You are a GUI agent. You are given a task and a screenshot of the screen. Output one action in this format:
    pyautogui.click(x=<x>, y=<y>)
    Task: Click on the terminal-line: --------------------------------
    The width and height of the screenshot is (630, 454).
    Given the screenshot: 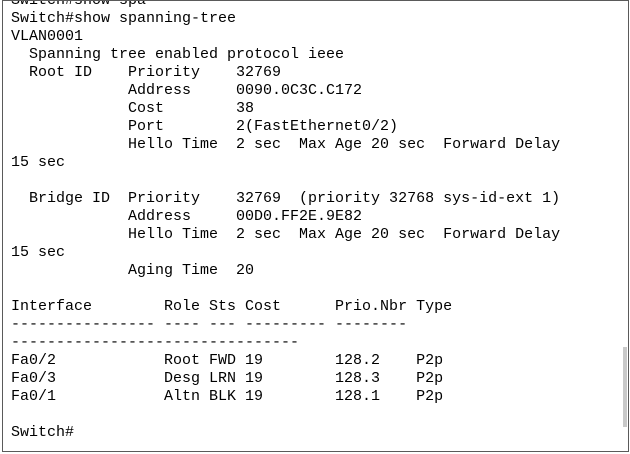 What is the action you would take?
    pyautogui.click(x=155, y=342)
    